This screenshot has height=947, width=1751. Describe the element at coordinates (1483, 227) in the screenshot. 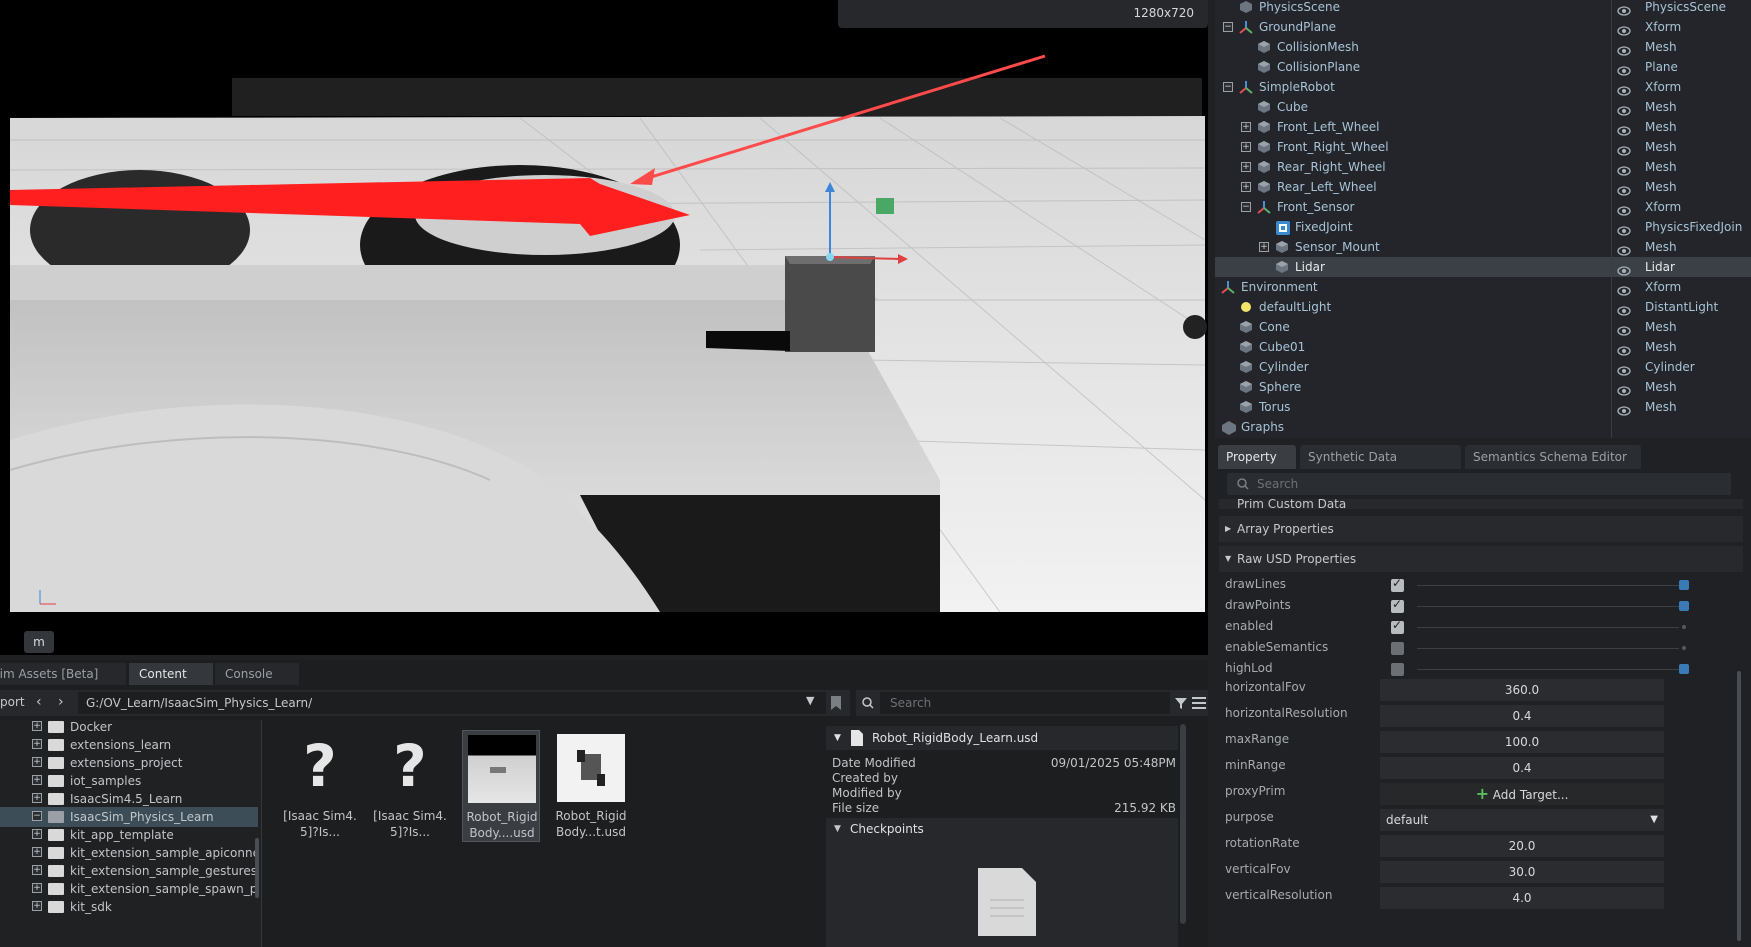

I see `stage-row-fixedjoint: FixedJoint PhysicsFixedJoin` at that location.